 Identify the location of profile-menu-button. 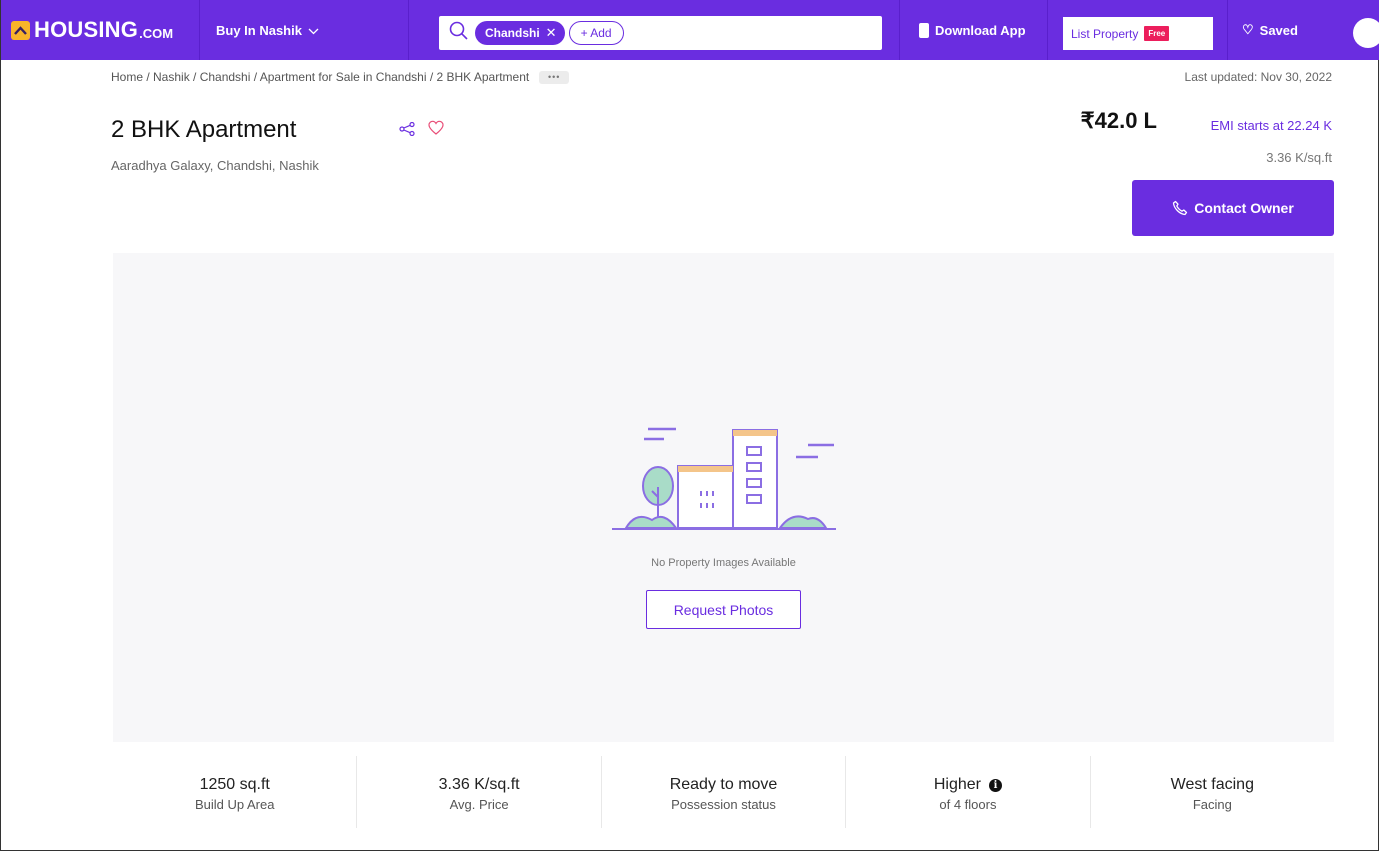
(1366, 33).